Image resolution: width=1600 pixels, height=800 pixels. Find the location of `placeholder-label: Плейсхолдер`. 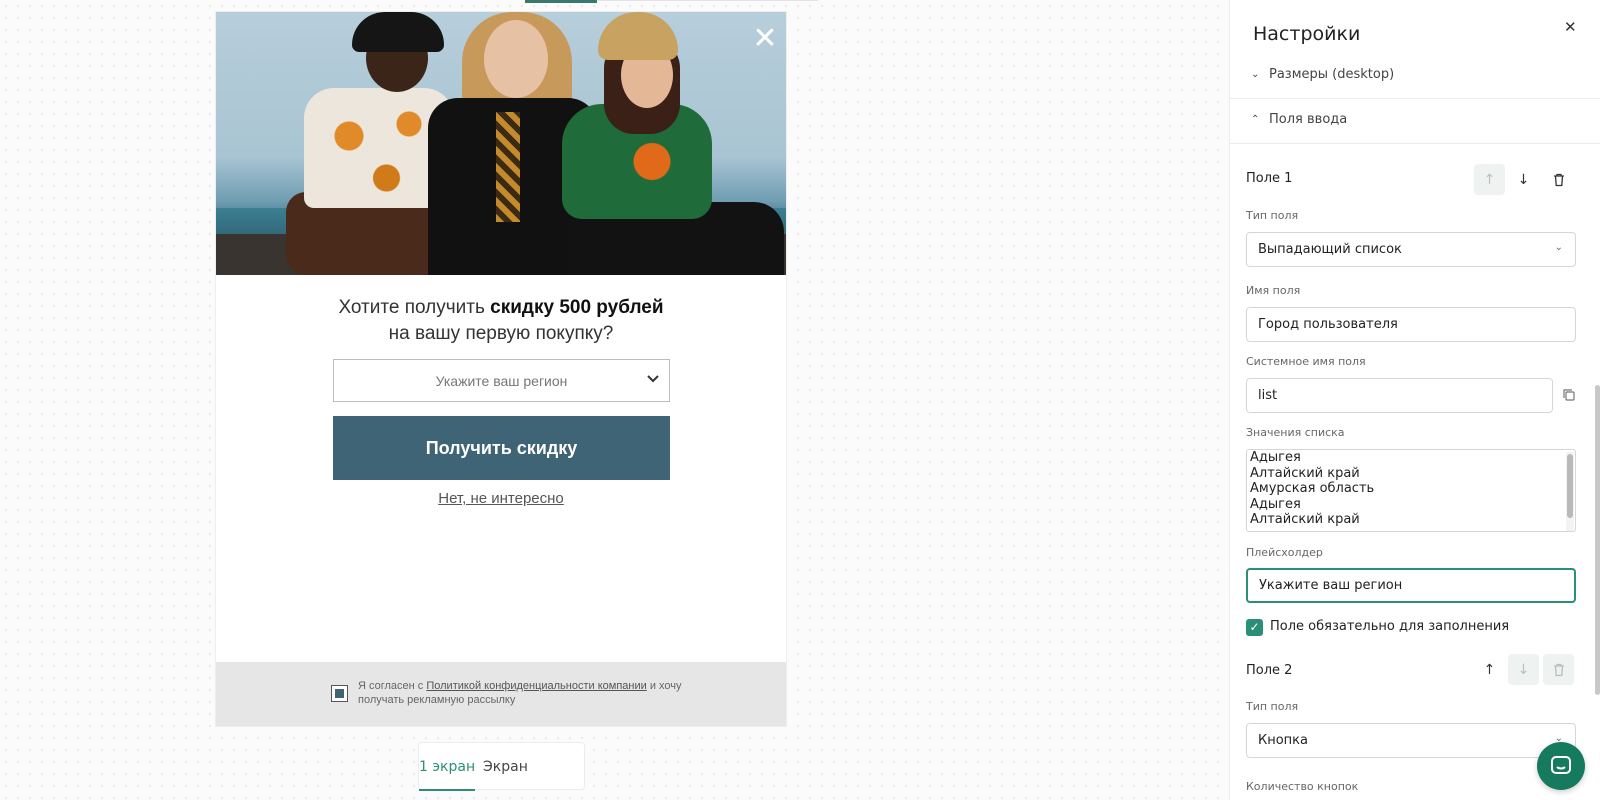

placeholder-label: Плейсхолдер is located at coordinates (1284, 552).